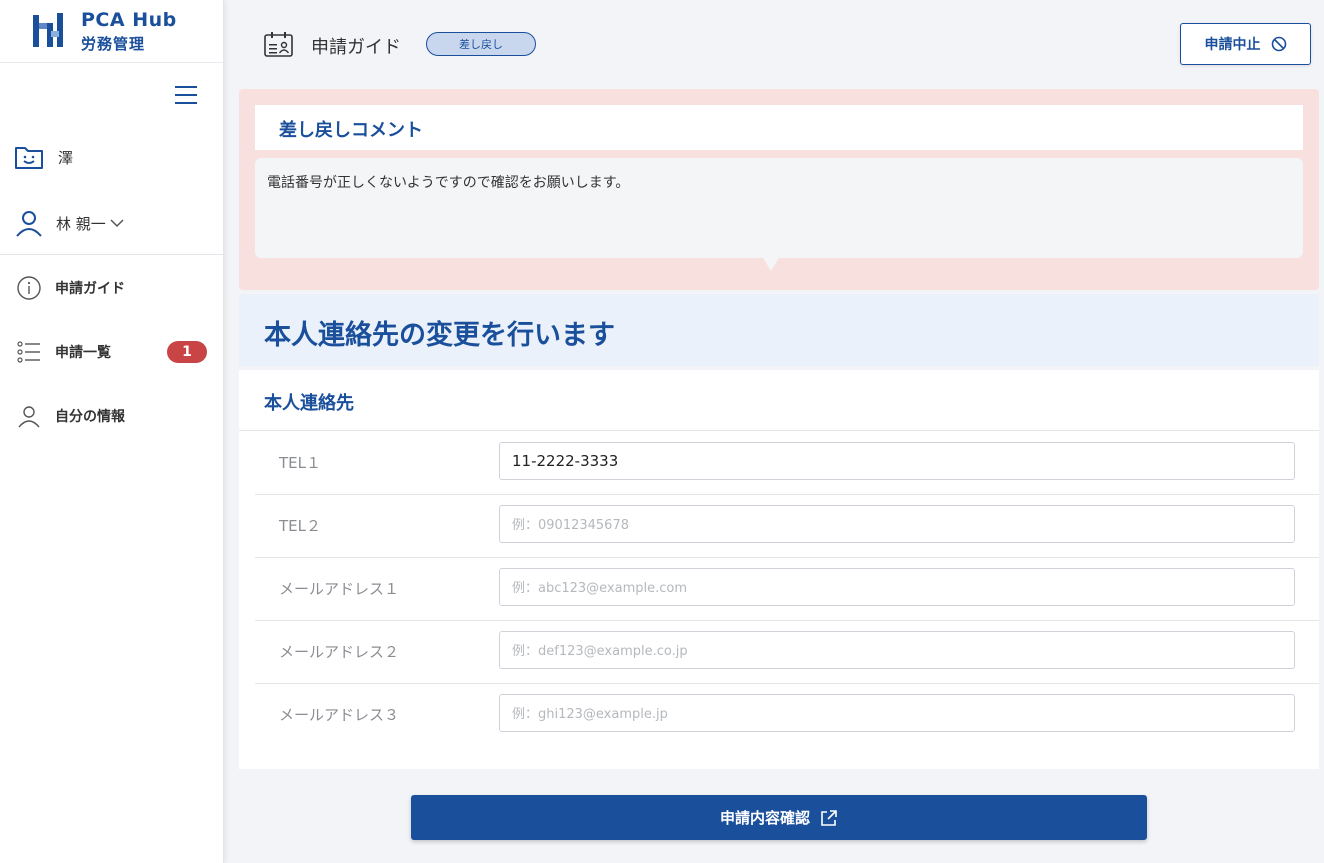 Image resolution: width=1324 pixels, height=863 pixels. What do you see at coordinates (48, 30) in the screenshot?
I see `pca-hub-logo-icon` at bounding box center [48, 30].